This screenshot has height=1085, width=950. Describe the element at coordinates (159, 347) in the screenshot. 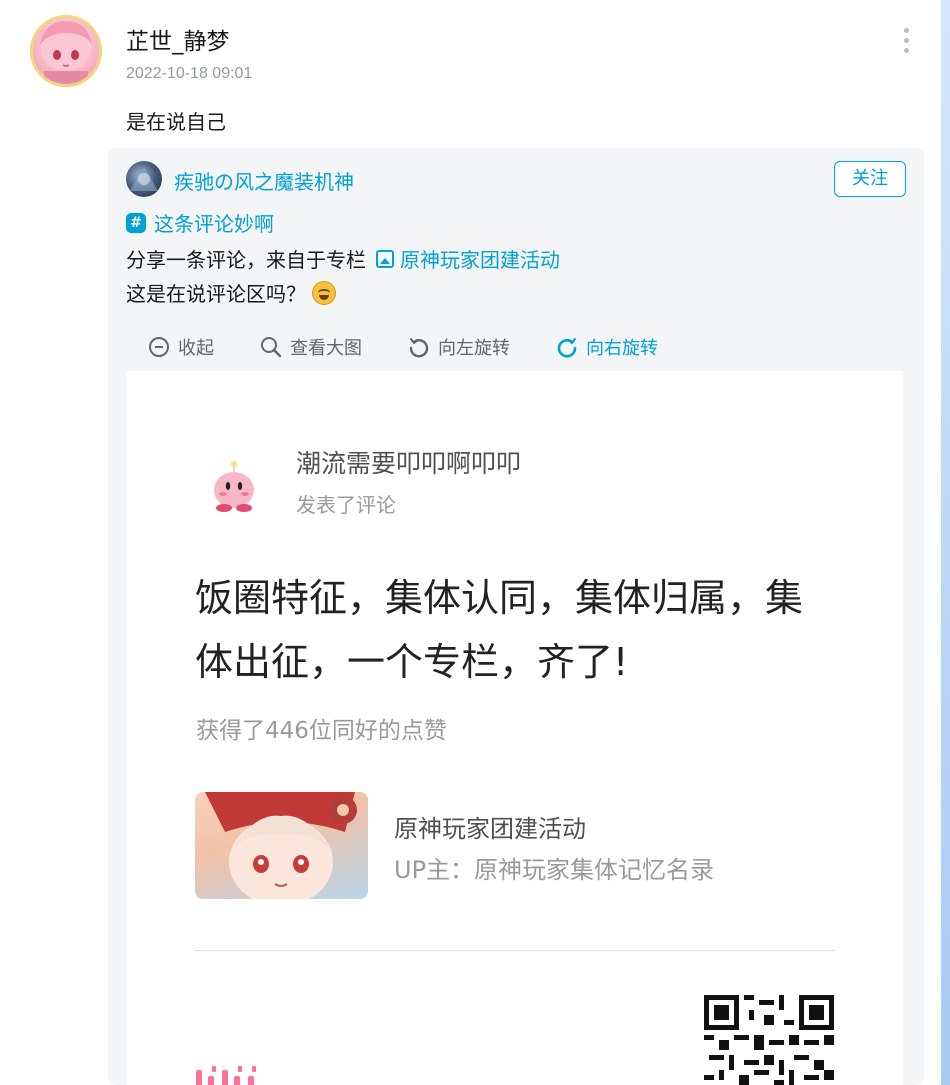

I see `collapse-icon` at that location.